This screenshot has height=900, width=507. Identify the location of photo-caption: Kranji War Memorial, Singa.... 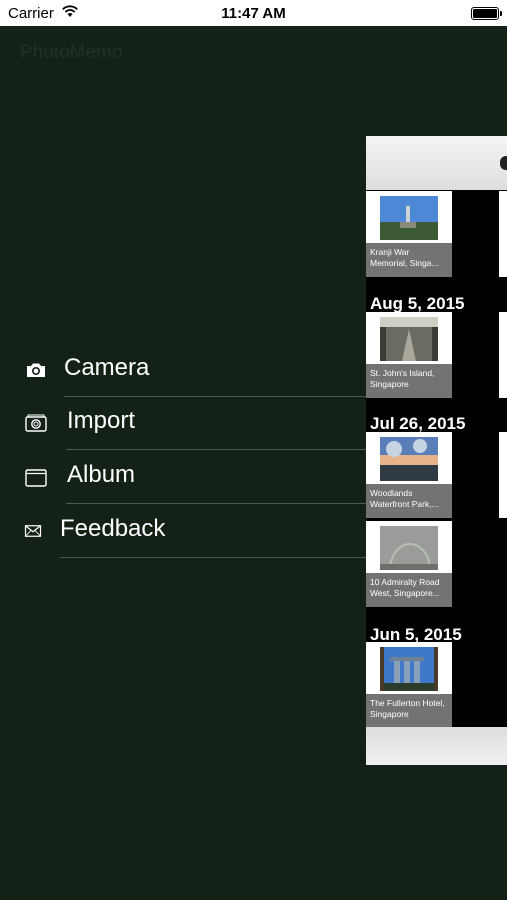
(409, 260).